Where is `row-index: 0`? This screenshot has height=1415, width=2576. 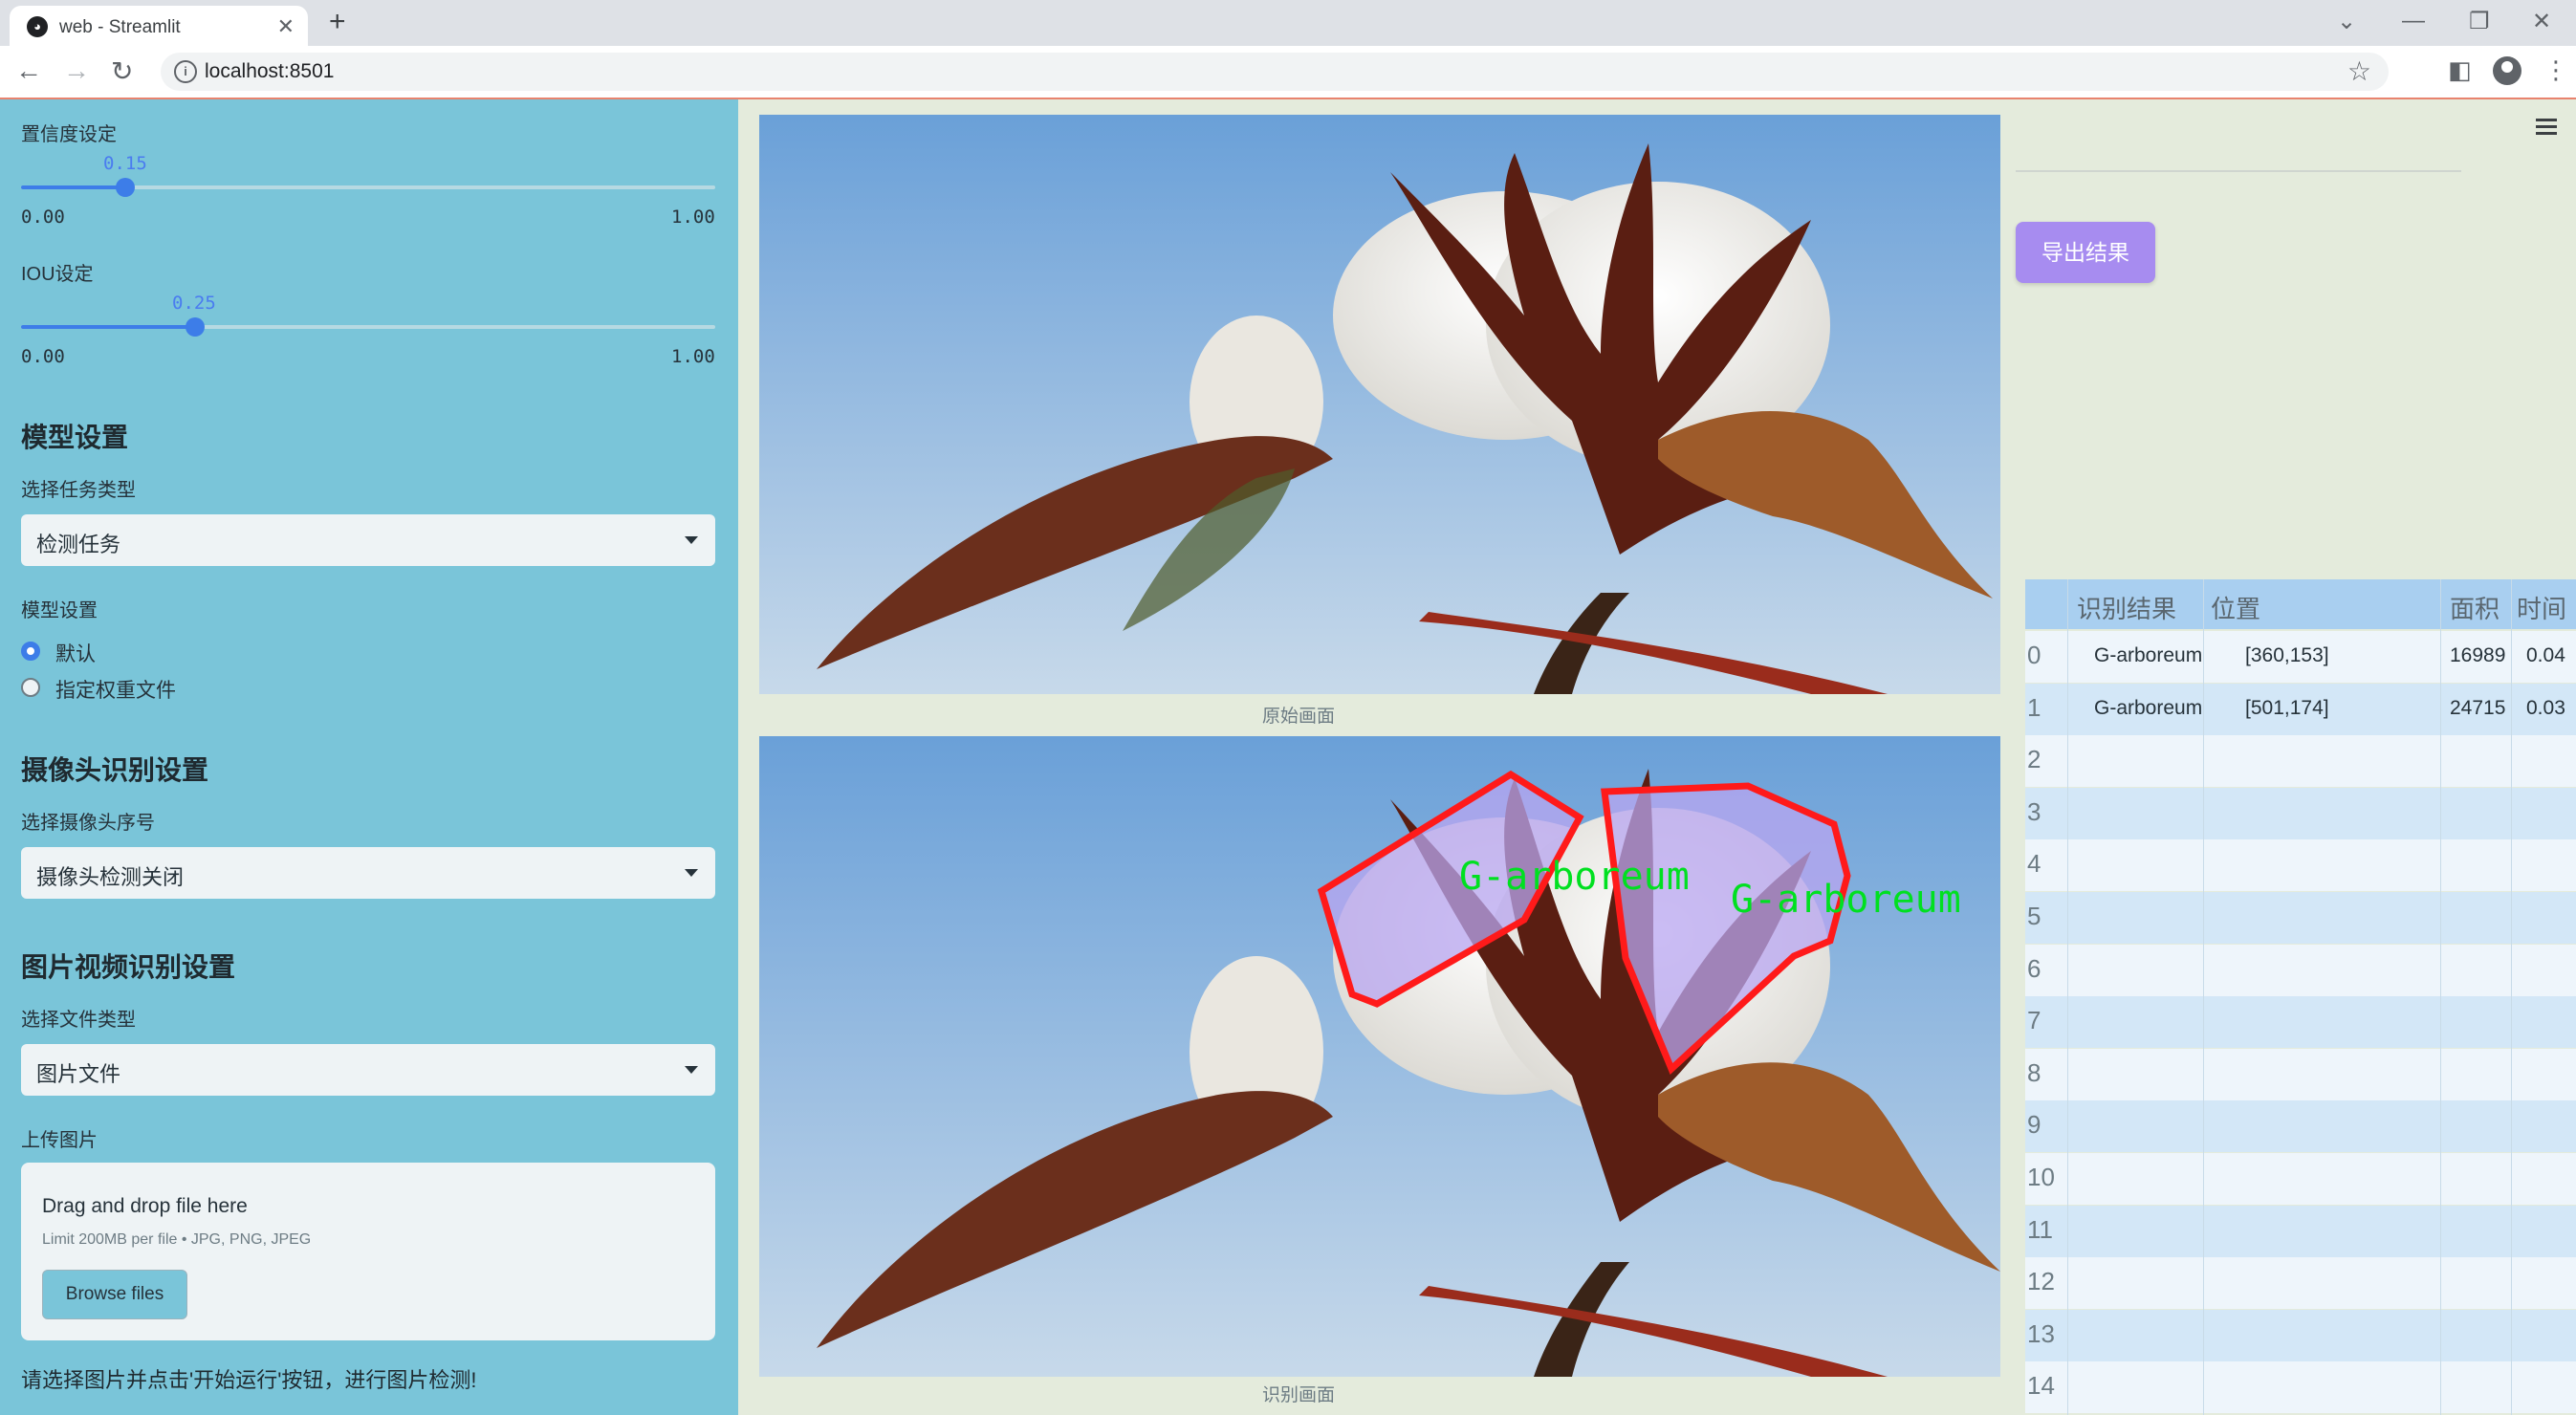 row-index: 0 is located at coordinates (2034, 655).